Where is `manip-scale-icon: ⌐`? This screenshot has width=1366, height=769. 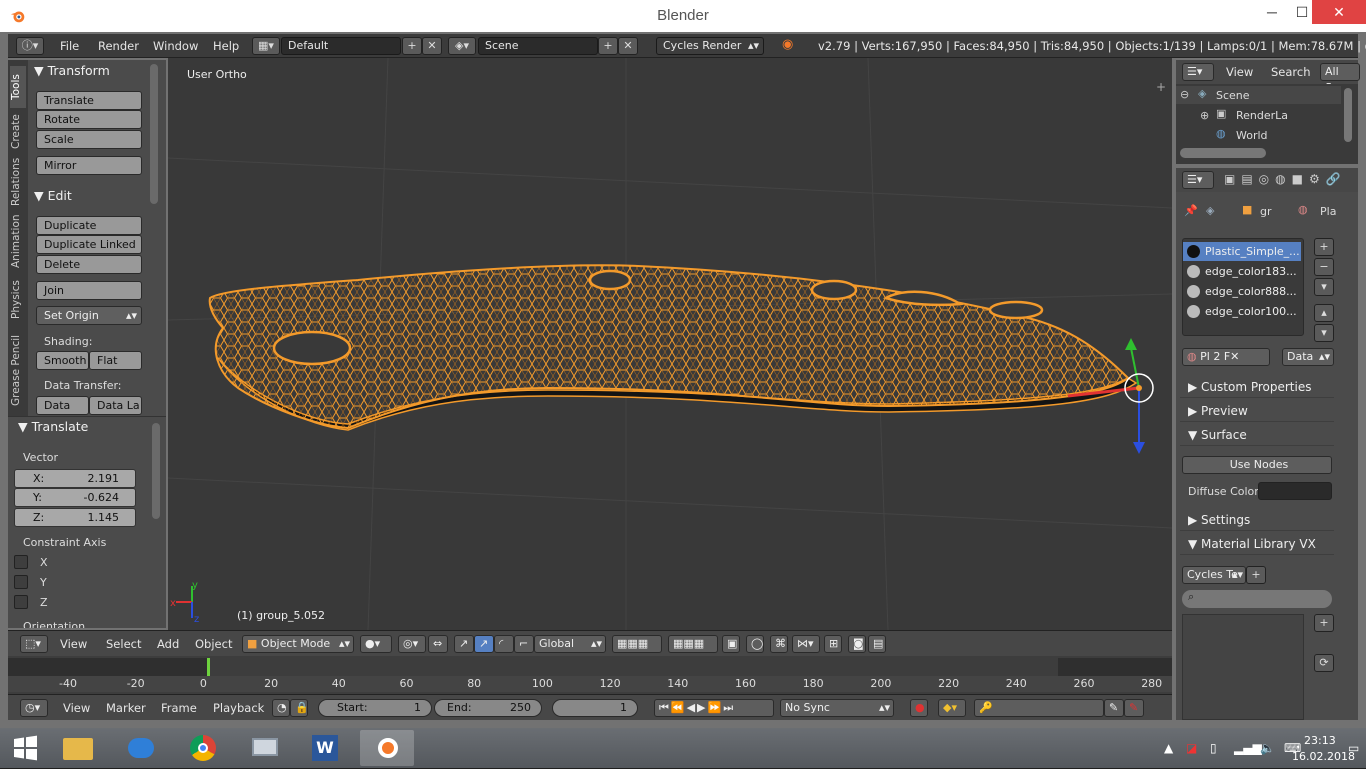 manip-scale-icon: ⌐ is located at coordinates (524, 644).